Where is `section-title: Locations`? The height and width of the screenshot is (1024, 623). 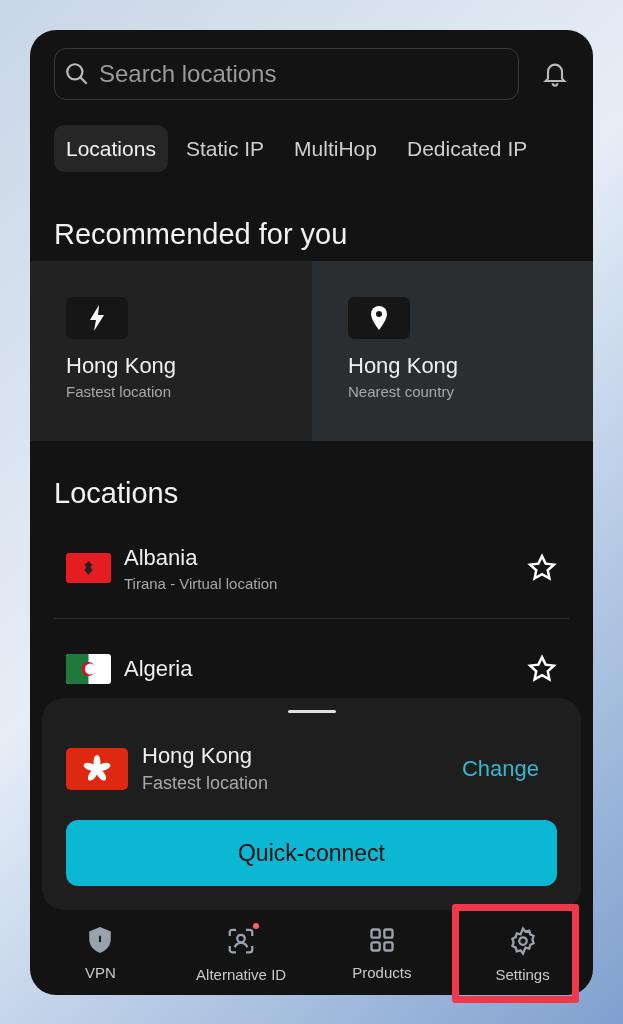
section-title: Locations is located at coordinates (116, 493).